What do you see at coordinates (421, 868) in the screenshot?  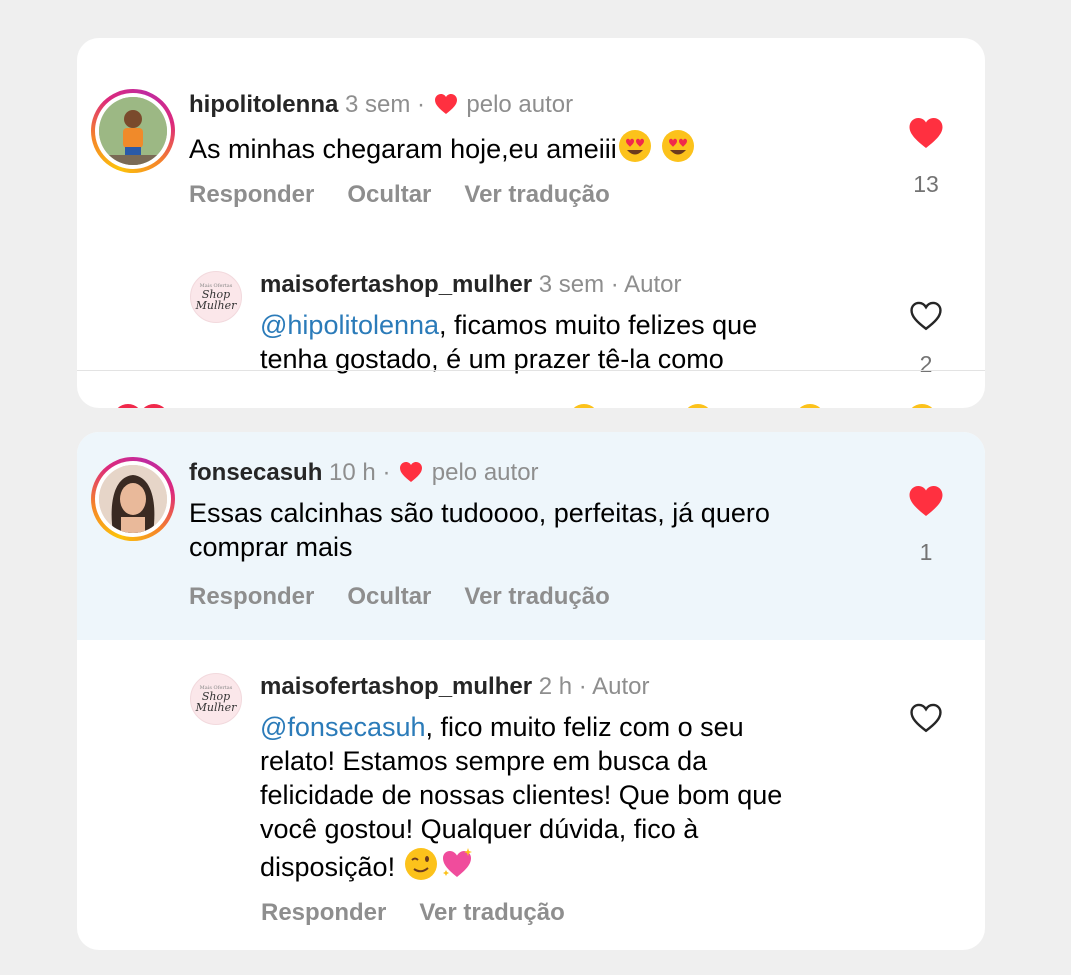 I see `wink-emoji` at bounding box center [421, 868].